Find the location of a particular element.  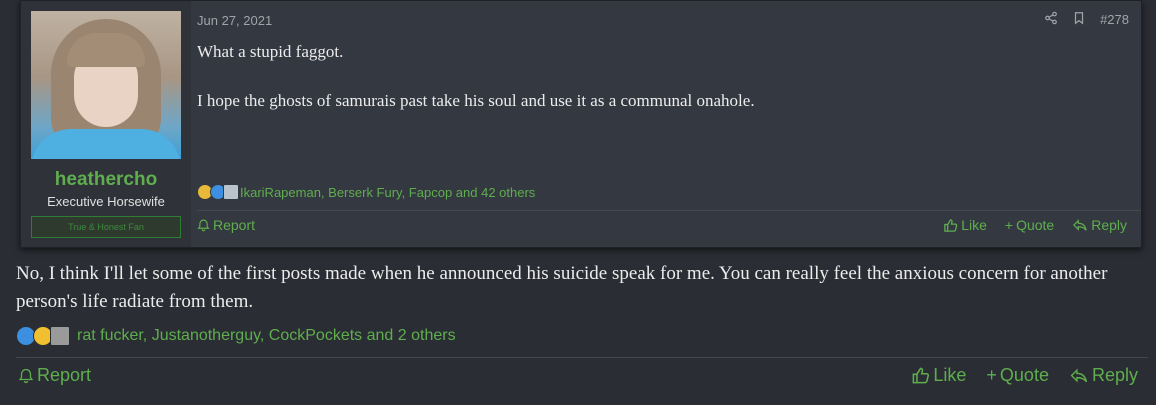

avatar is located at coordinates (106, 85).